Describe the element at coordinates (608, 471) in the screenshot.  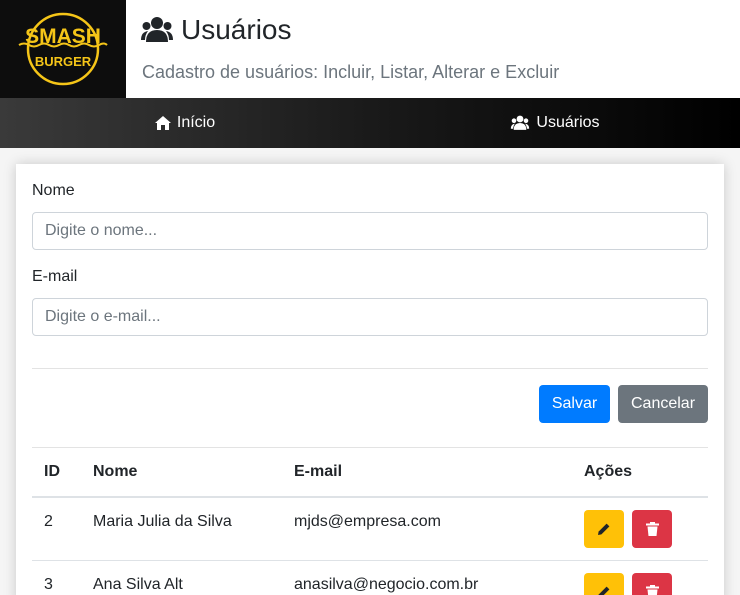
I see `col-header-actions: Ações` at that location.